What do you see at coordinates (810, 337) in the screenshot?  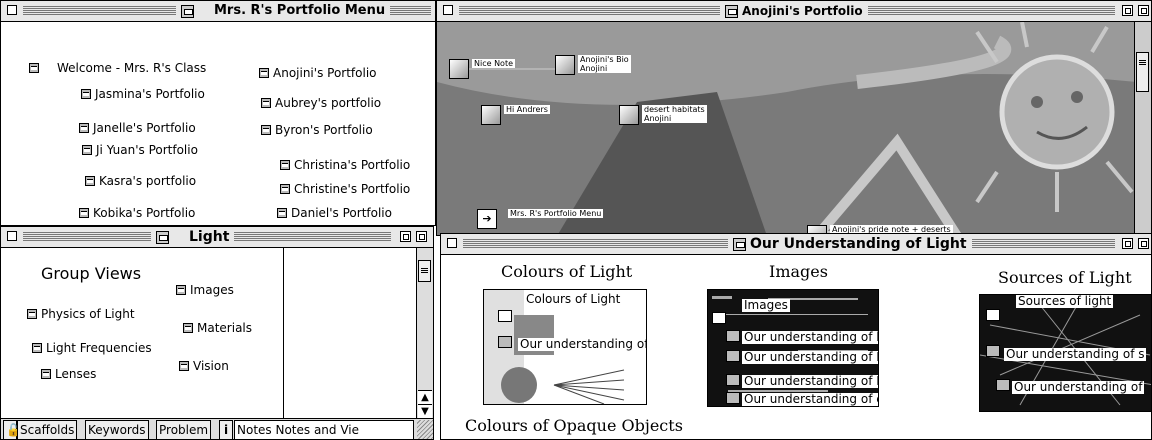 I see `note-our-understanding-of-lenses: Our understanding of lenses` at bounding box center [810, 337].